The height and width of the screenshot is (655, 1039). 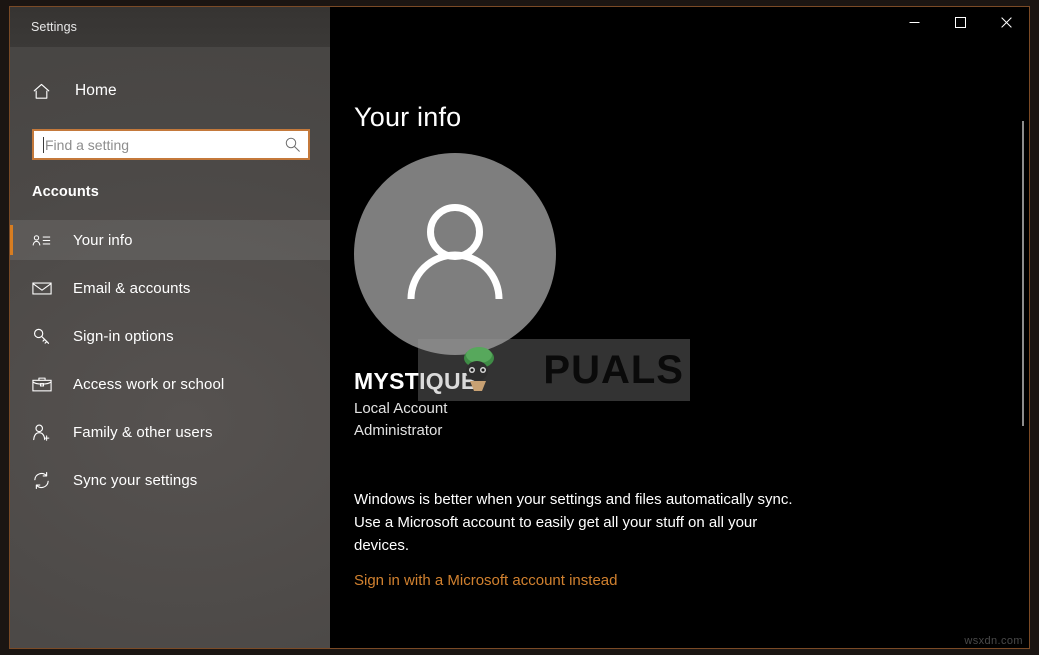 I want to click on key-icon, so click(x=45, y=336).